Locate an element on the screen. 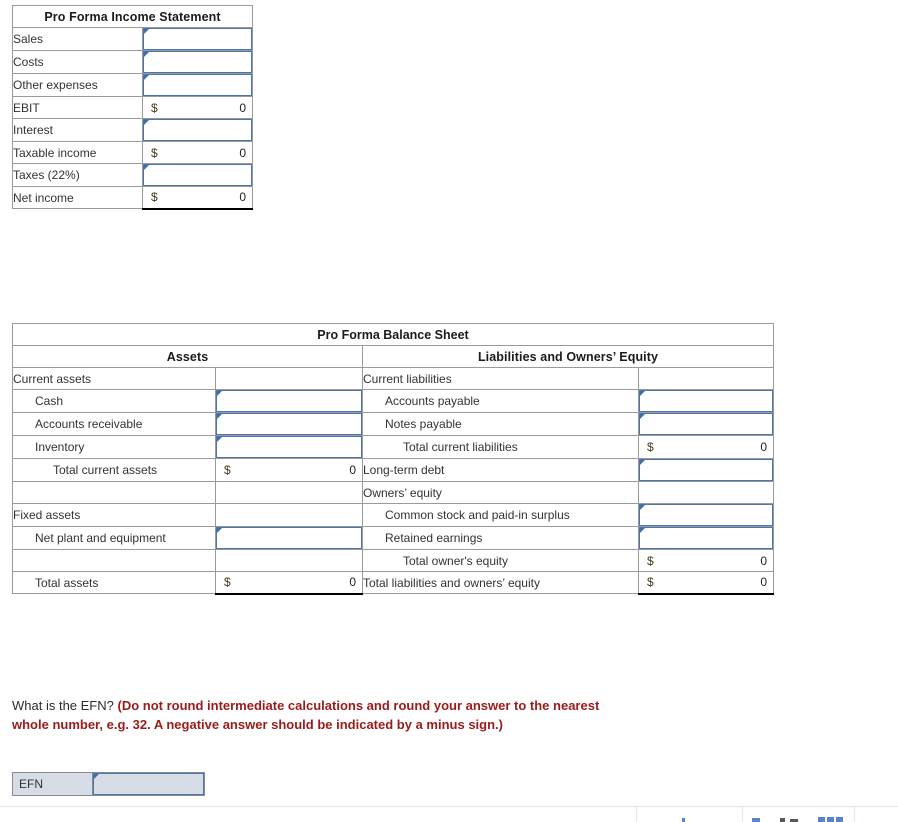 This screenshot has height=822, width=898. table-row: Net plant and equipment Retained earnings is located at coordinates (393, 538).